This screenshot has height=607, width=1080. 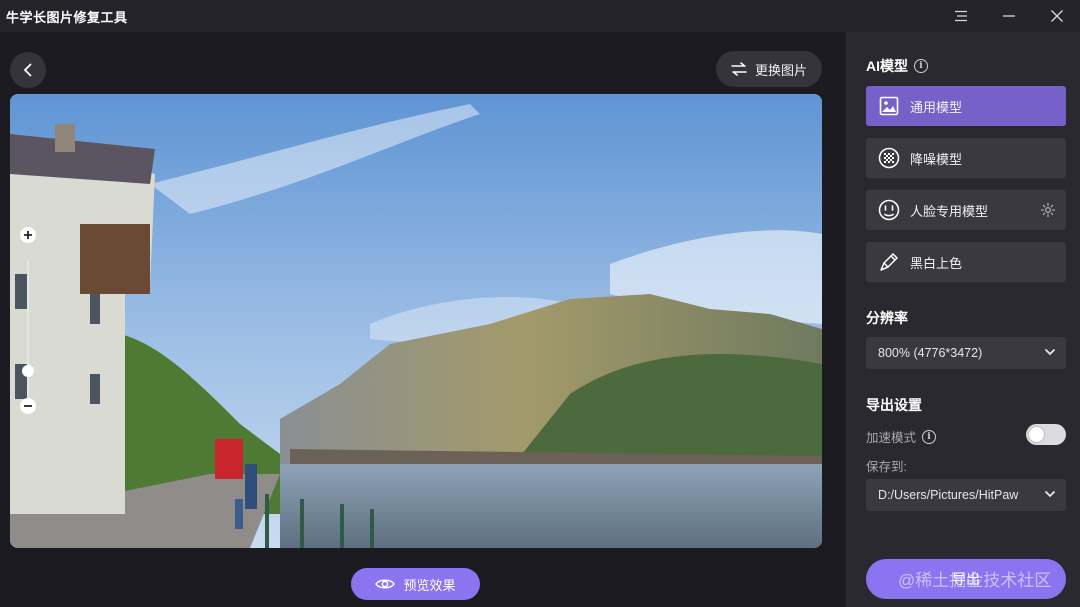 I want to click on image-icon, so click(x=889, y=106).